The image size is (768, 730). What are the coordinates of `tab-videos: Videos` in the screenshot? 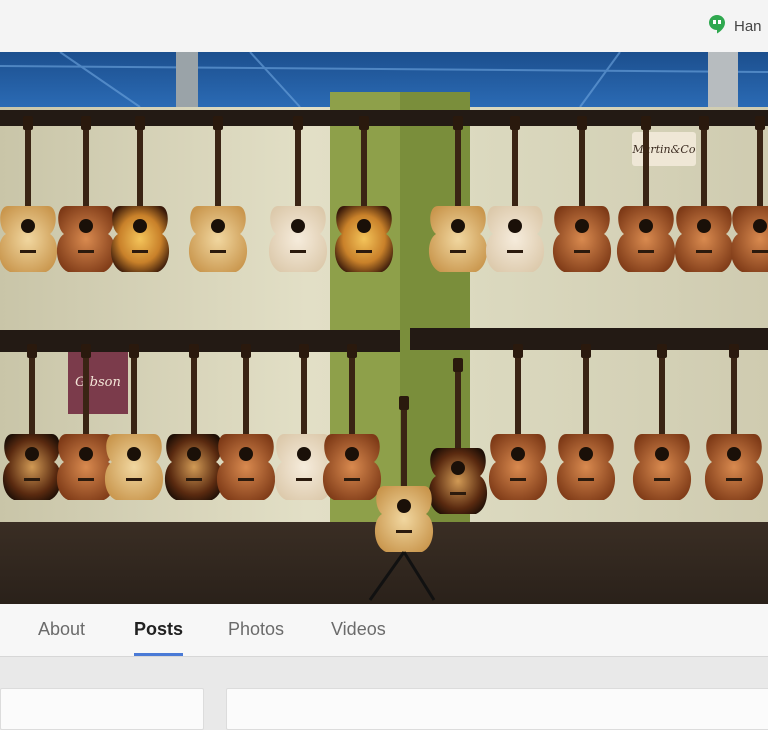 It's located at (358, 630).